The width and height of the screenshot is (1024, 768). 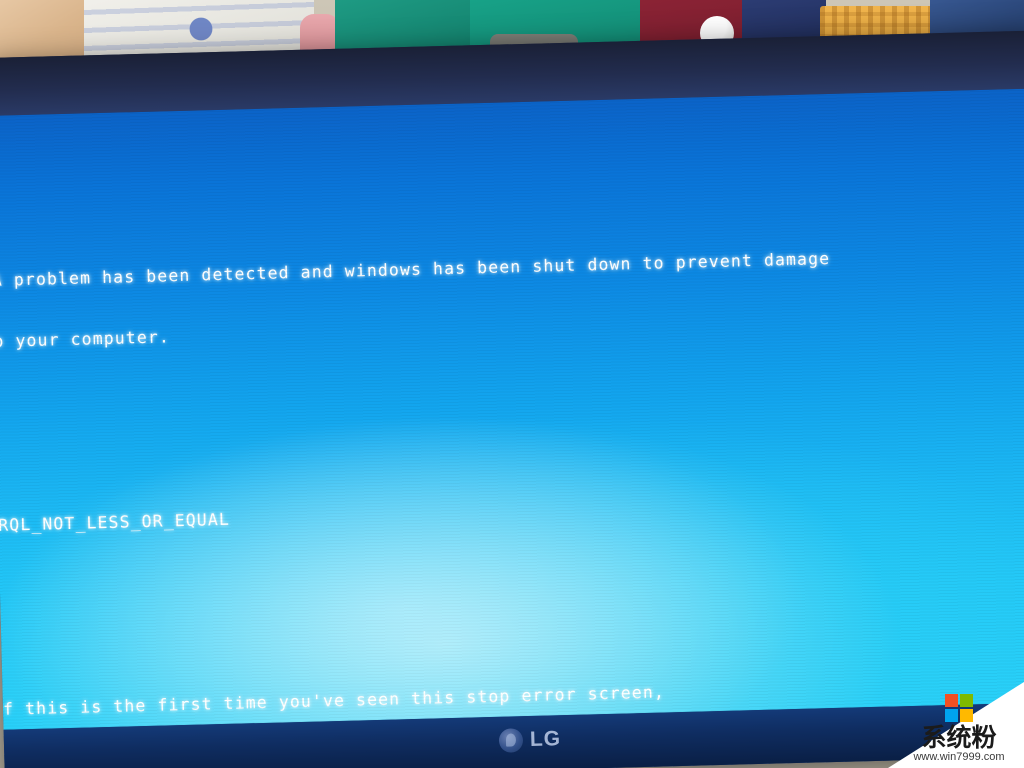 What do you see at coordinates (959, 737) in the screenshot?
I see `watermark-site-name: 系统粉` at bounding box center [959, 737].